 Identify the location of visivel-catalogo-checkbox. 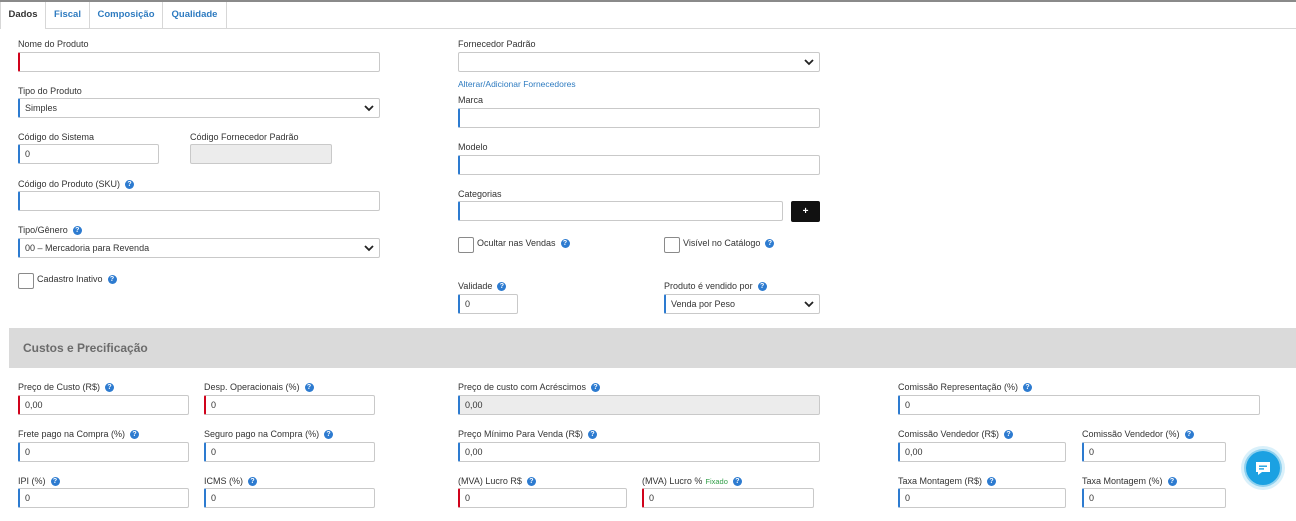
(672, 245).